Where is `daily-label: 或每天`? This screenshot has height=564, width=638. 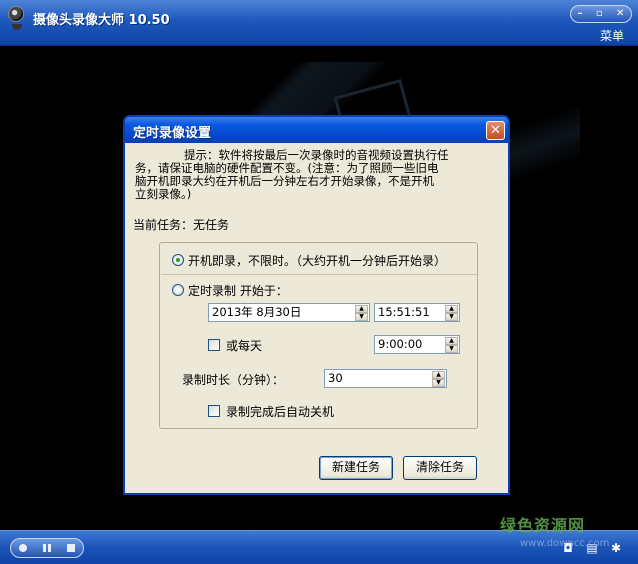 daily-label: 或每天 is located at coordinates (244, 345).